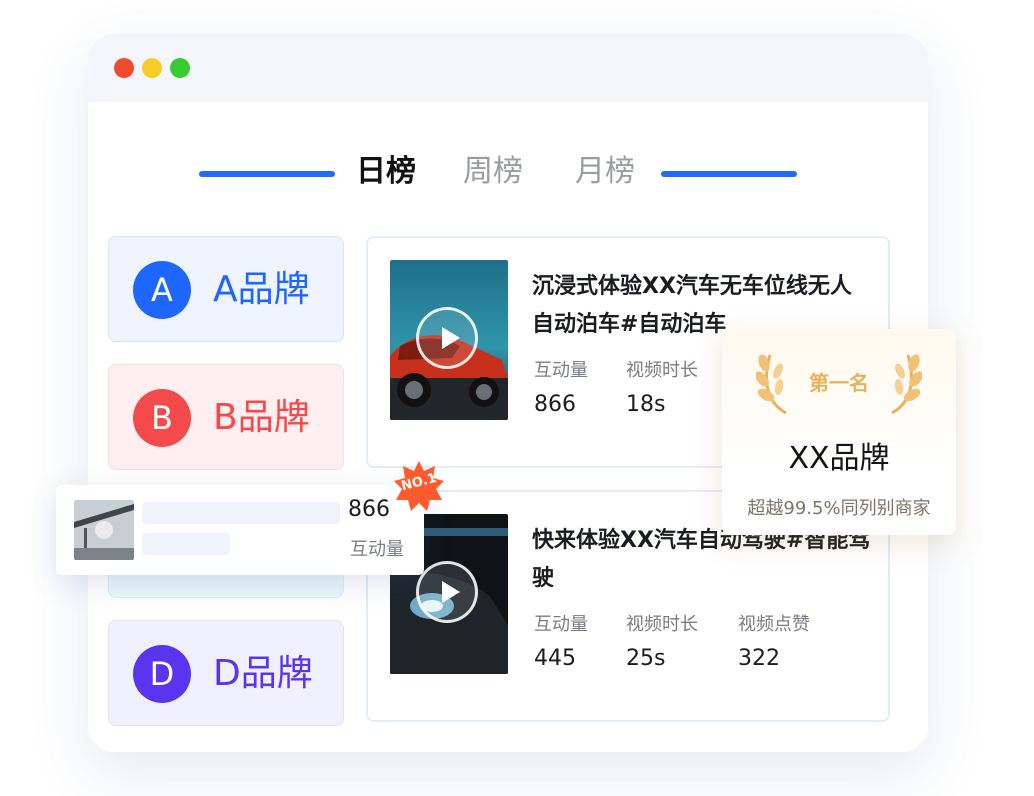 The image size is (1034, 796). I want to click on first-place-card: 第一名 XX品牌 超越99.5%同列别商家, so click(839, 432).